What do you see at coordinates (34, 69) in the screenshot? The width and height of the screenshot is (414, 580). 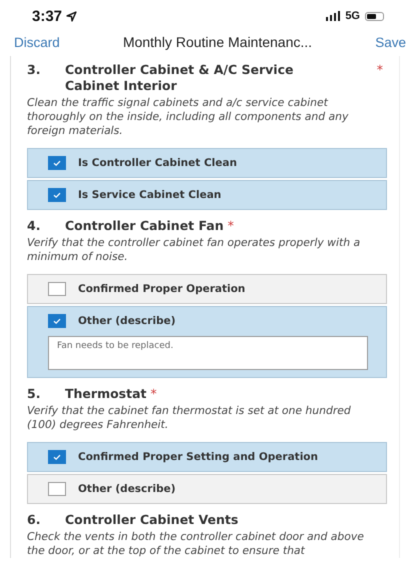 I see `question-number: 3.` at bounding box center [34, 69].